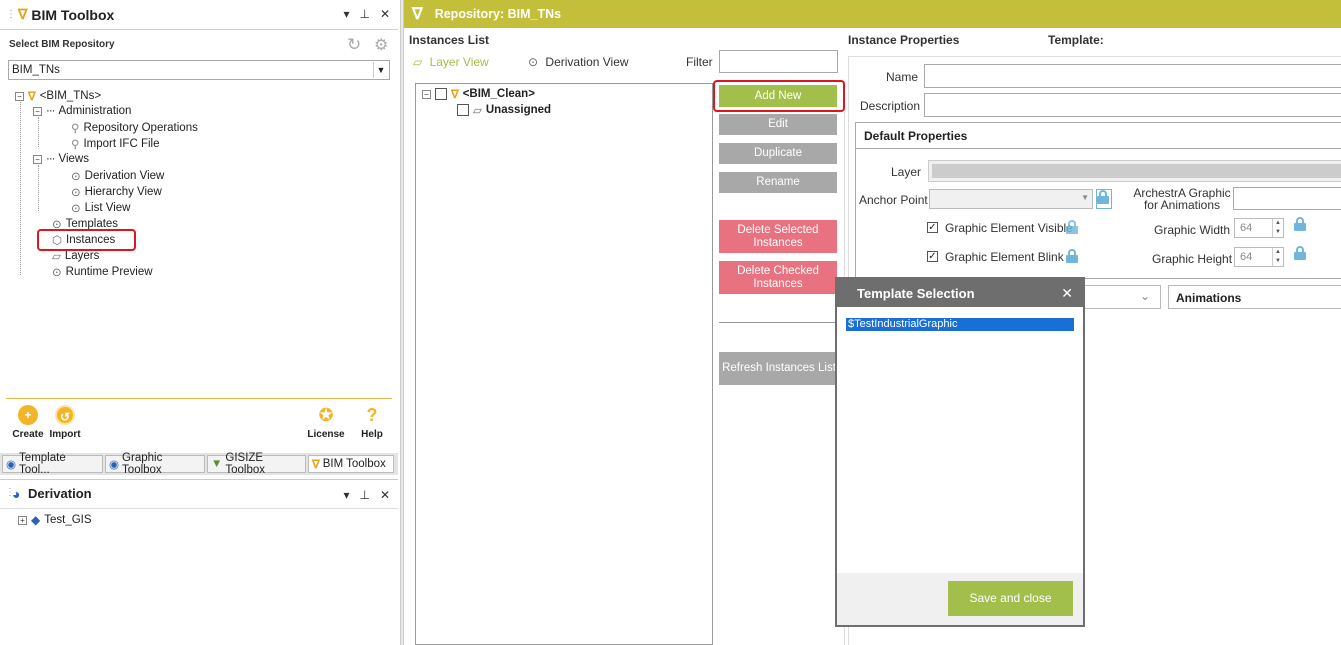 The height and width of the screenshot is (645, 1341). What do you see at coordinates (504, 110) in the screenshot?
I see `instance-tree-unassigned: ▱ Unassigned` at bounding box center [504, 110].